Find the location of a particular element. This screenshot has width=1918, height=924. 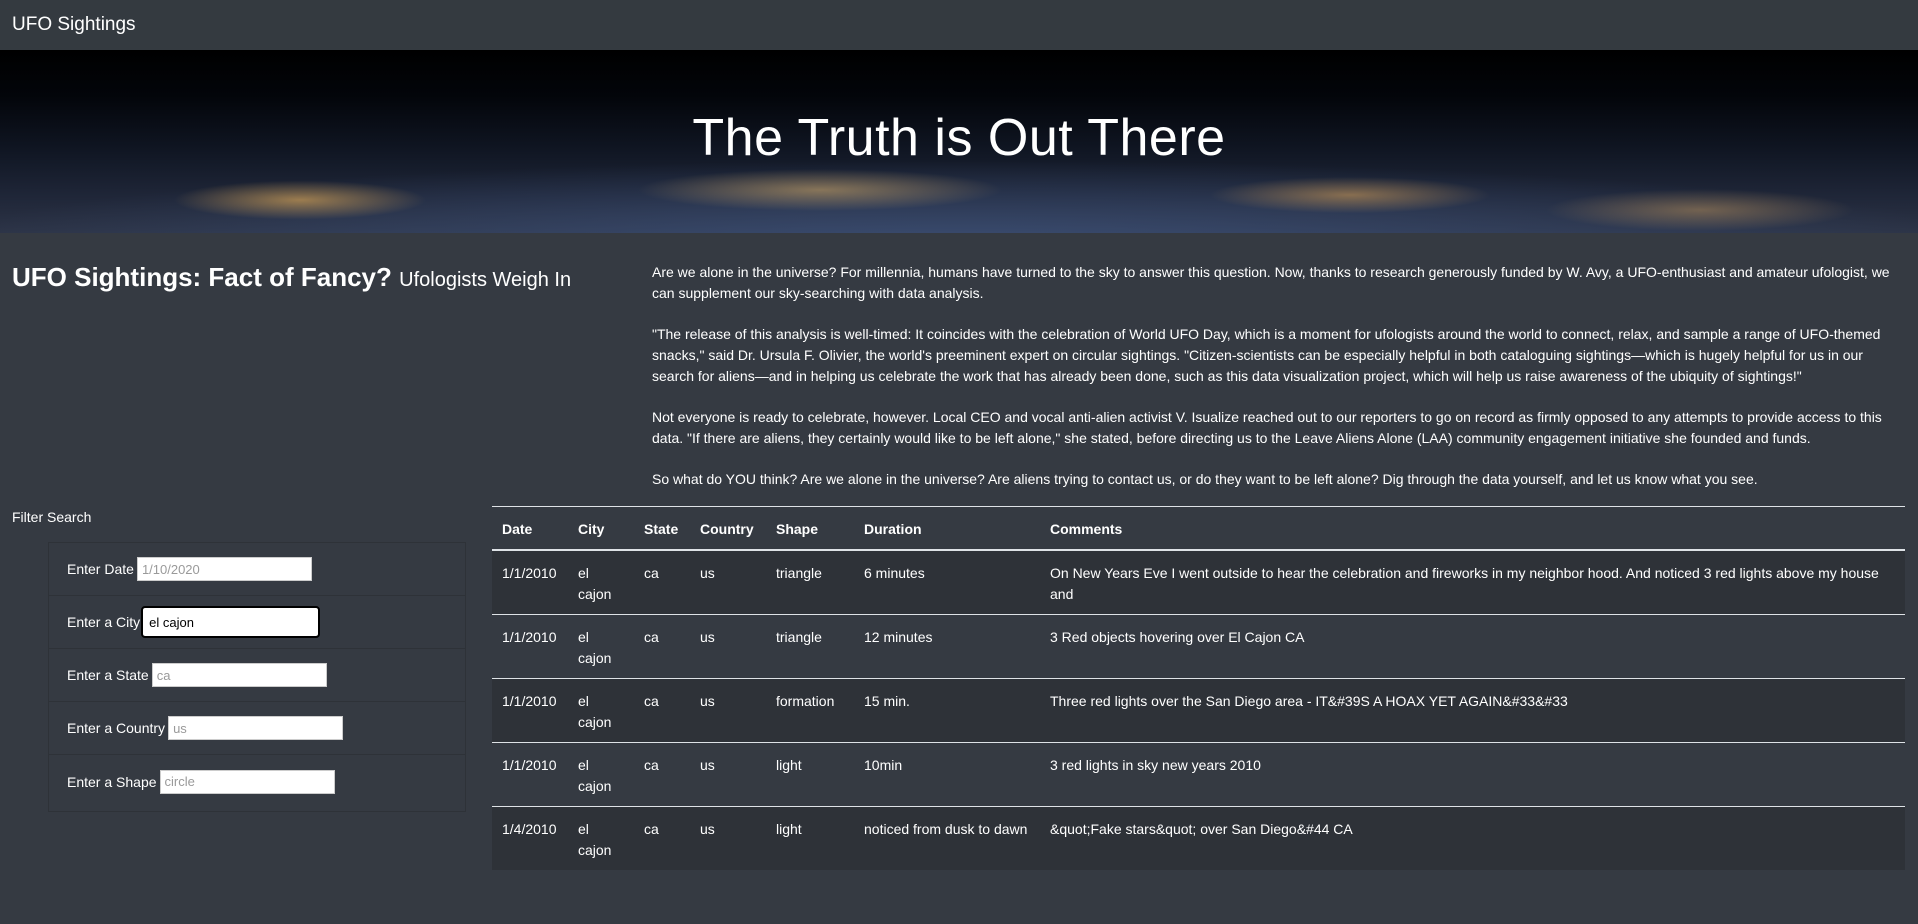

filter-row-city: Enter a City is located at coordinates (257, 622).